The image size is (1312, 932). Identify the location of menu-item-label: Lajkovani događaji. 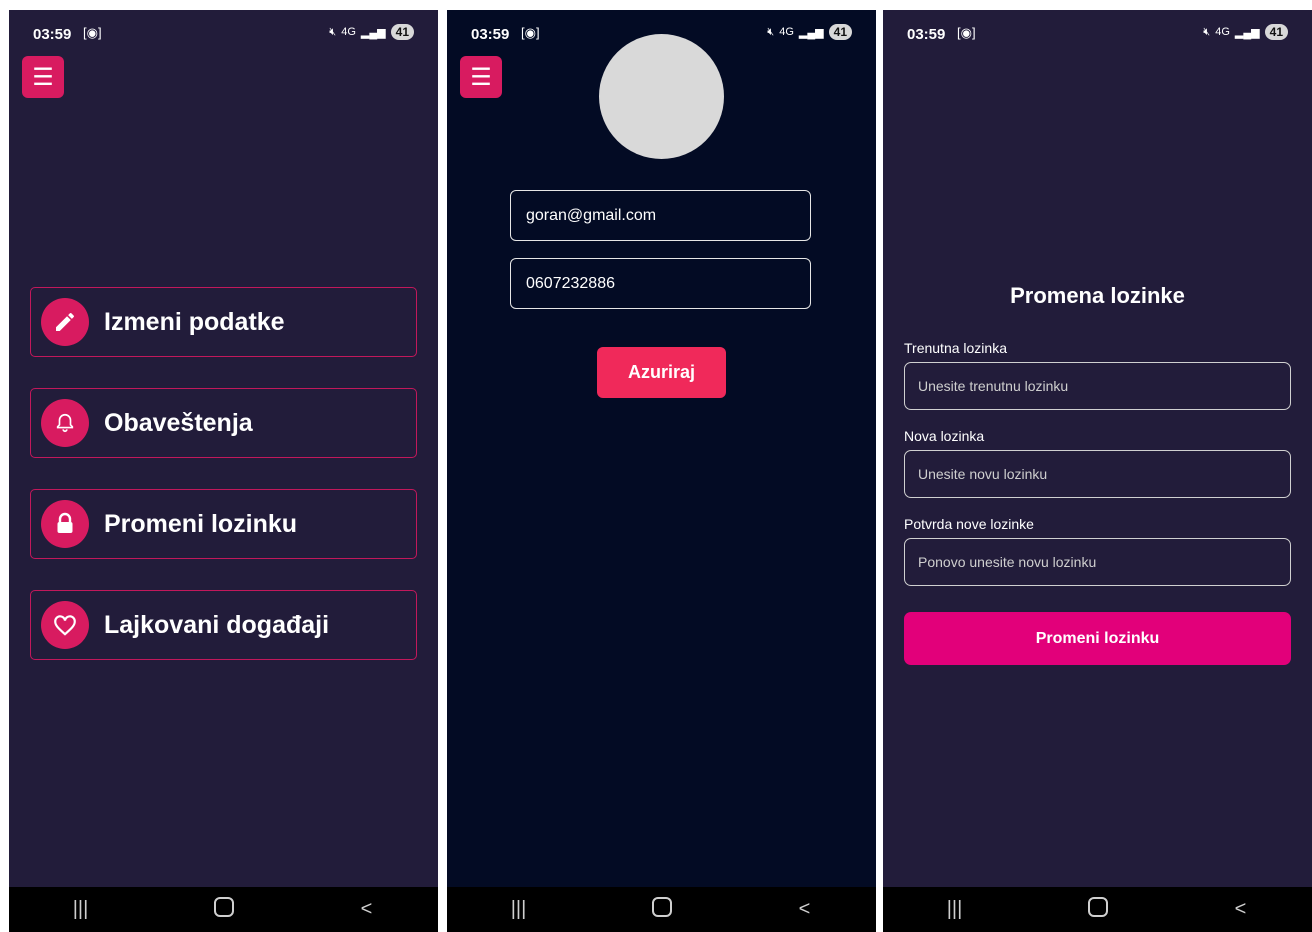
(217, 624).